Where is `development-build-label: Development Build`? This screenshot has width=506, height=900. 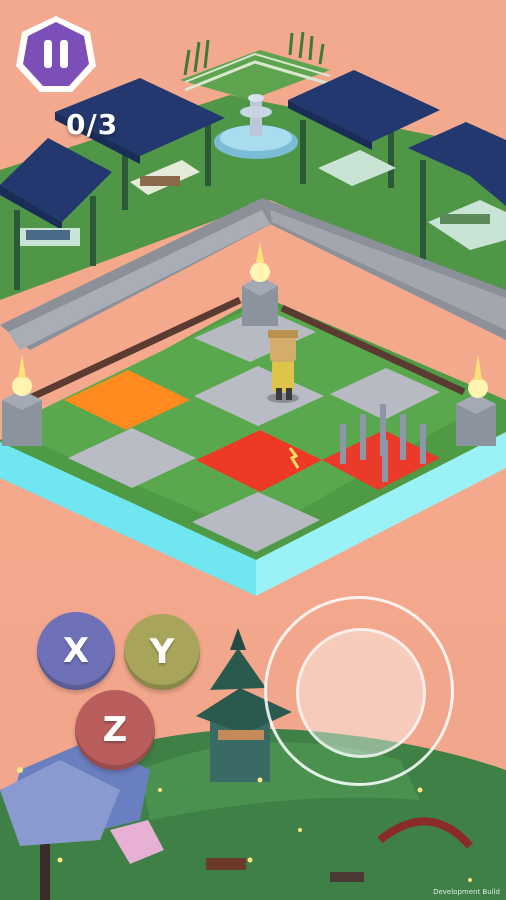
development-build-label: Development Build is located at coordinates (466, 892).